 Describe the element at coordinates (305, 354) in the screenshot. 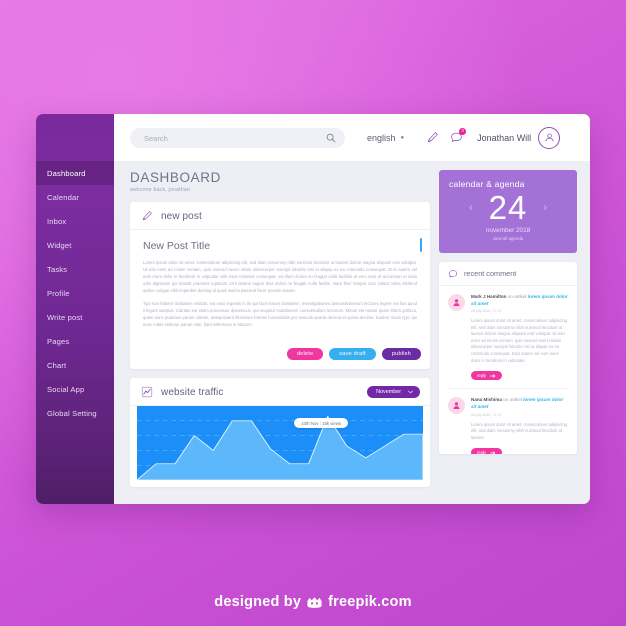

I see `delete-button: delete` at that location.